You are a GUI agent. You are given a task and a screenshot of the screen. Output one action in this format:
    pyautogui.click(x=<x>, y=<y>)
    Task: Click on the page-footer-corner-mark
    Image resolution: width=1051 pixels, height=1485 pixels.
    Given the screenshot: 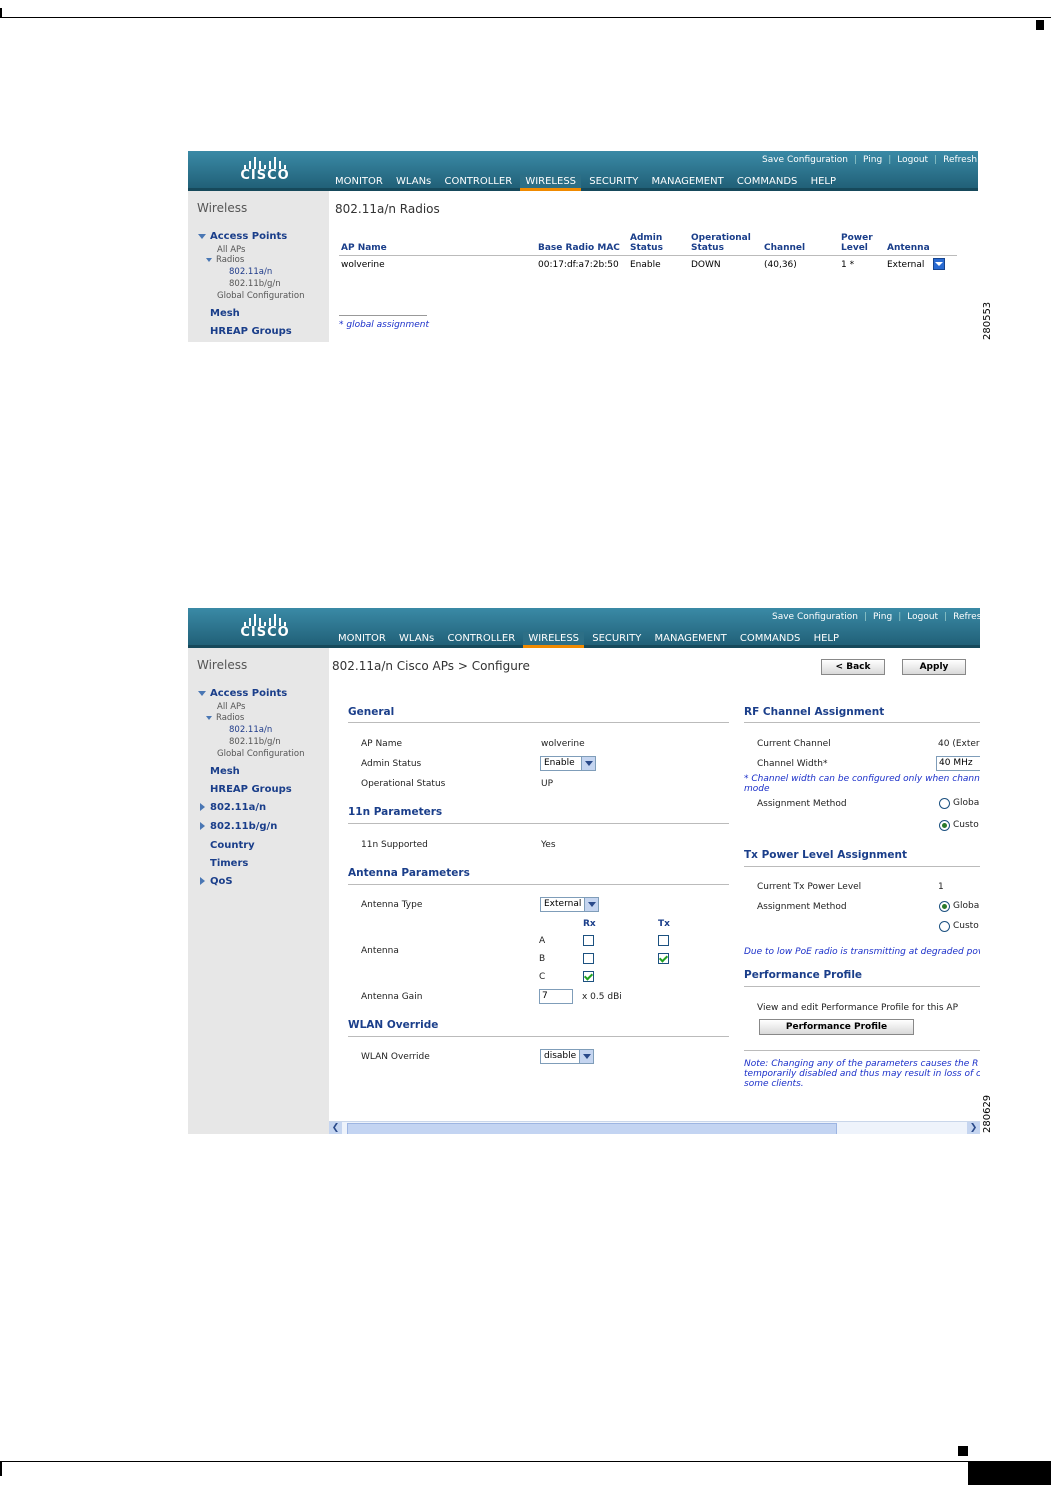 What is the action you would take?
    pyautogui.click(x=1, y=1469)
    